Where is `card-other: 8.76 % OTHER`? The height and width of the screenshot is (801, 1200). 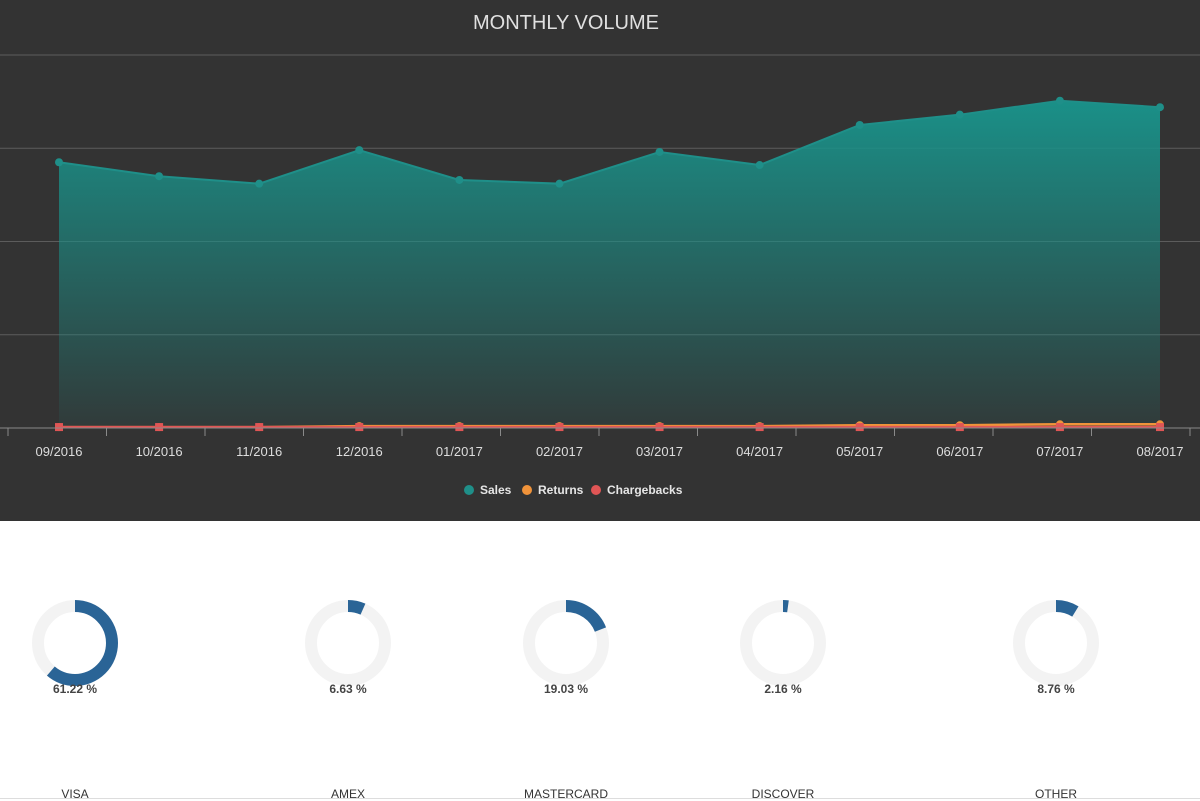
card-other: 8.76 % OTHER is located at coordinates (1056, 685).